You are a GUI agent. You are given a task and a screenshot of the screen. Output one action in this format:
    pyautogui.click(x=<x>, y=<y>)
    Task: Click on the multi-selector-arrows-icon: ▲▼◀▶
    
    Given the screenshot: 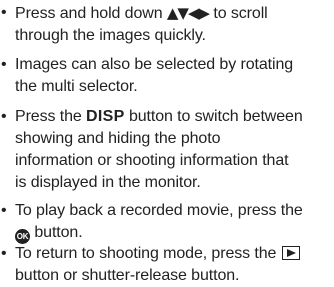 What is the action you would take?
    pyautogui.click(x=188, y=13)
    